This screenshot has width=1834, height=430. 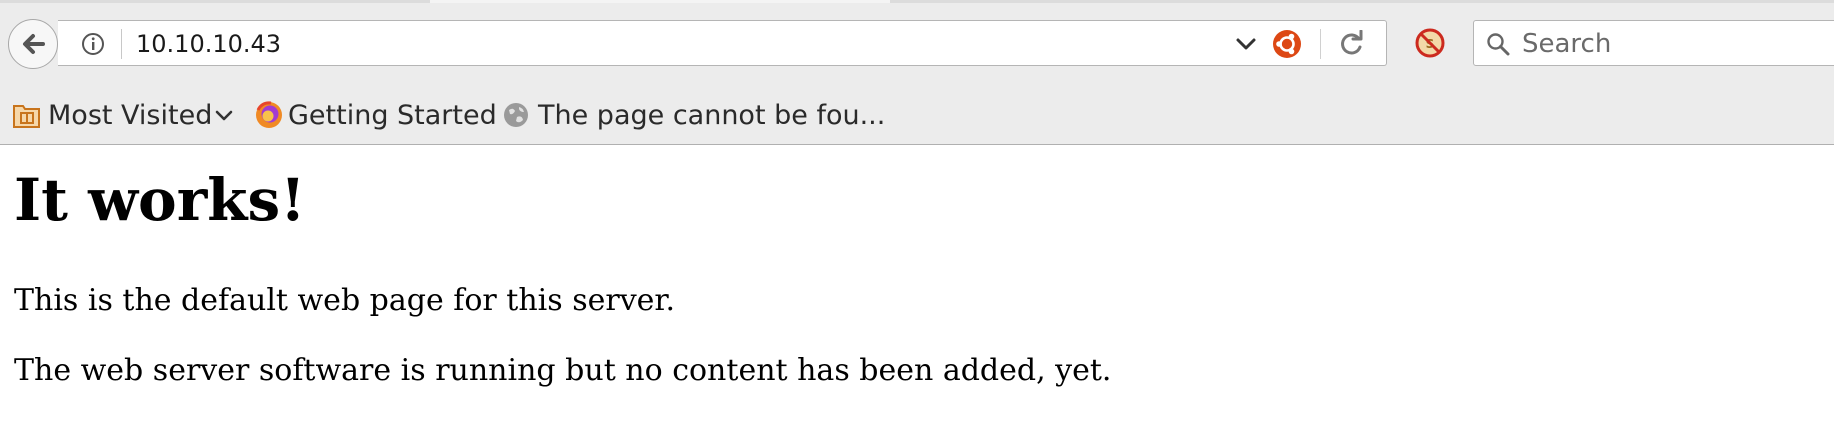 I want to click on page-heading: It works!, so click(x=160, y=200).